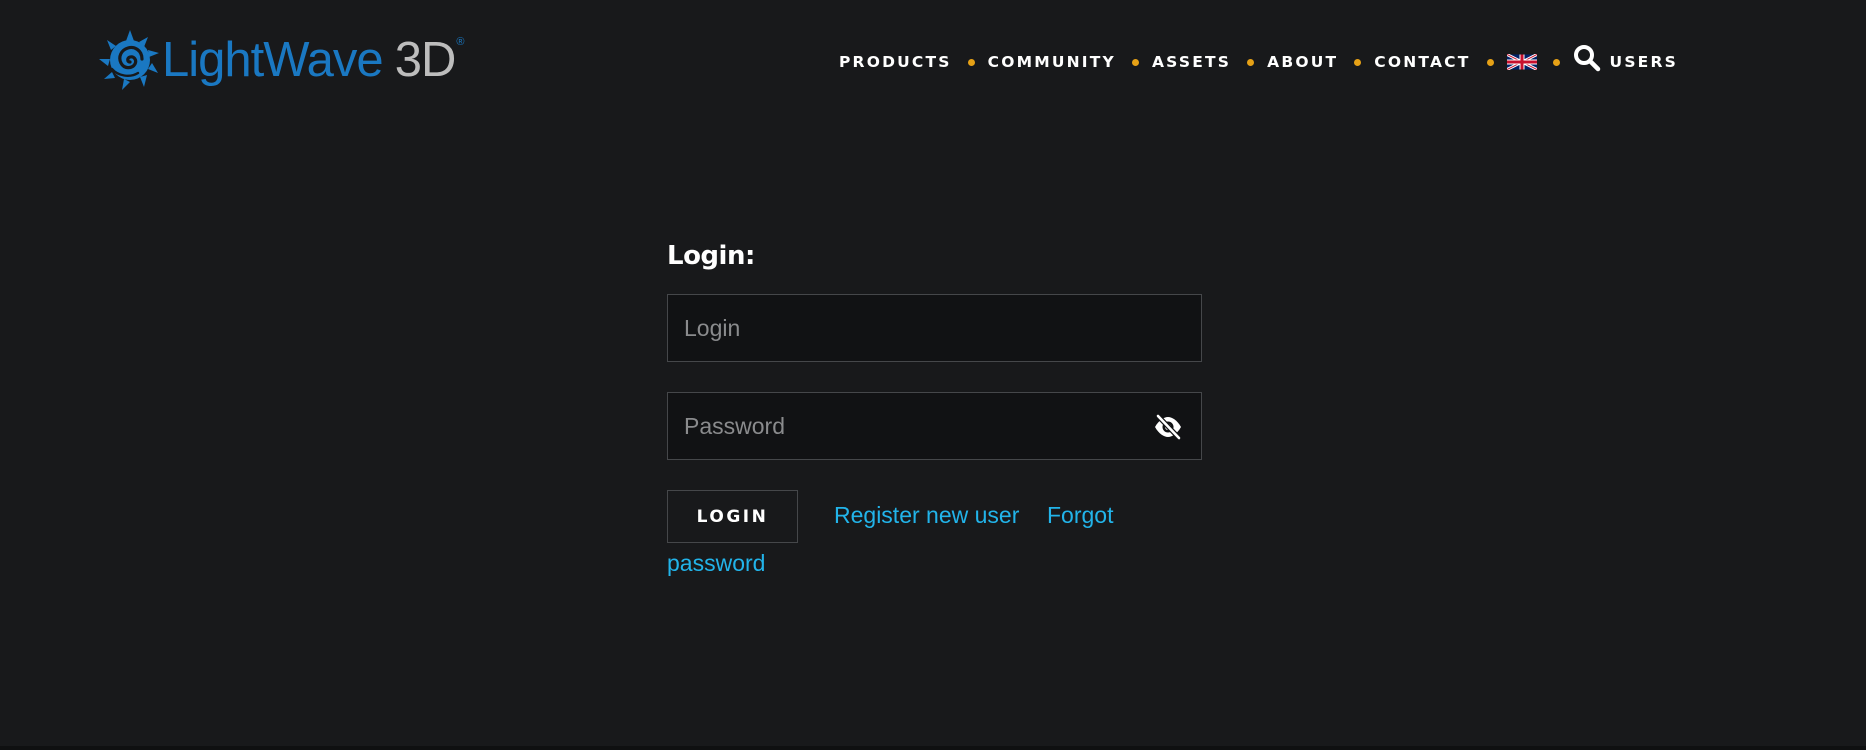  Describe the element at coordinates (711, 256) in the screenshot. I see `login-title: Login:` at that location.